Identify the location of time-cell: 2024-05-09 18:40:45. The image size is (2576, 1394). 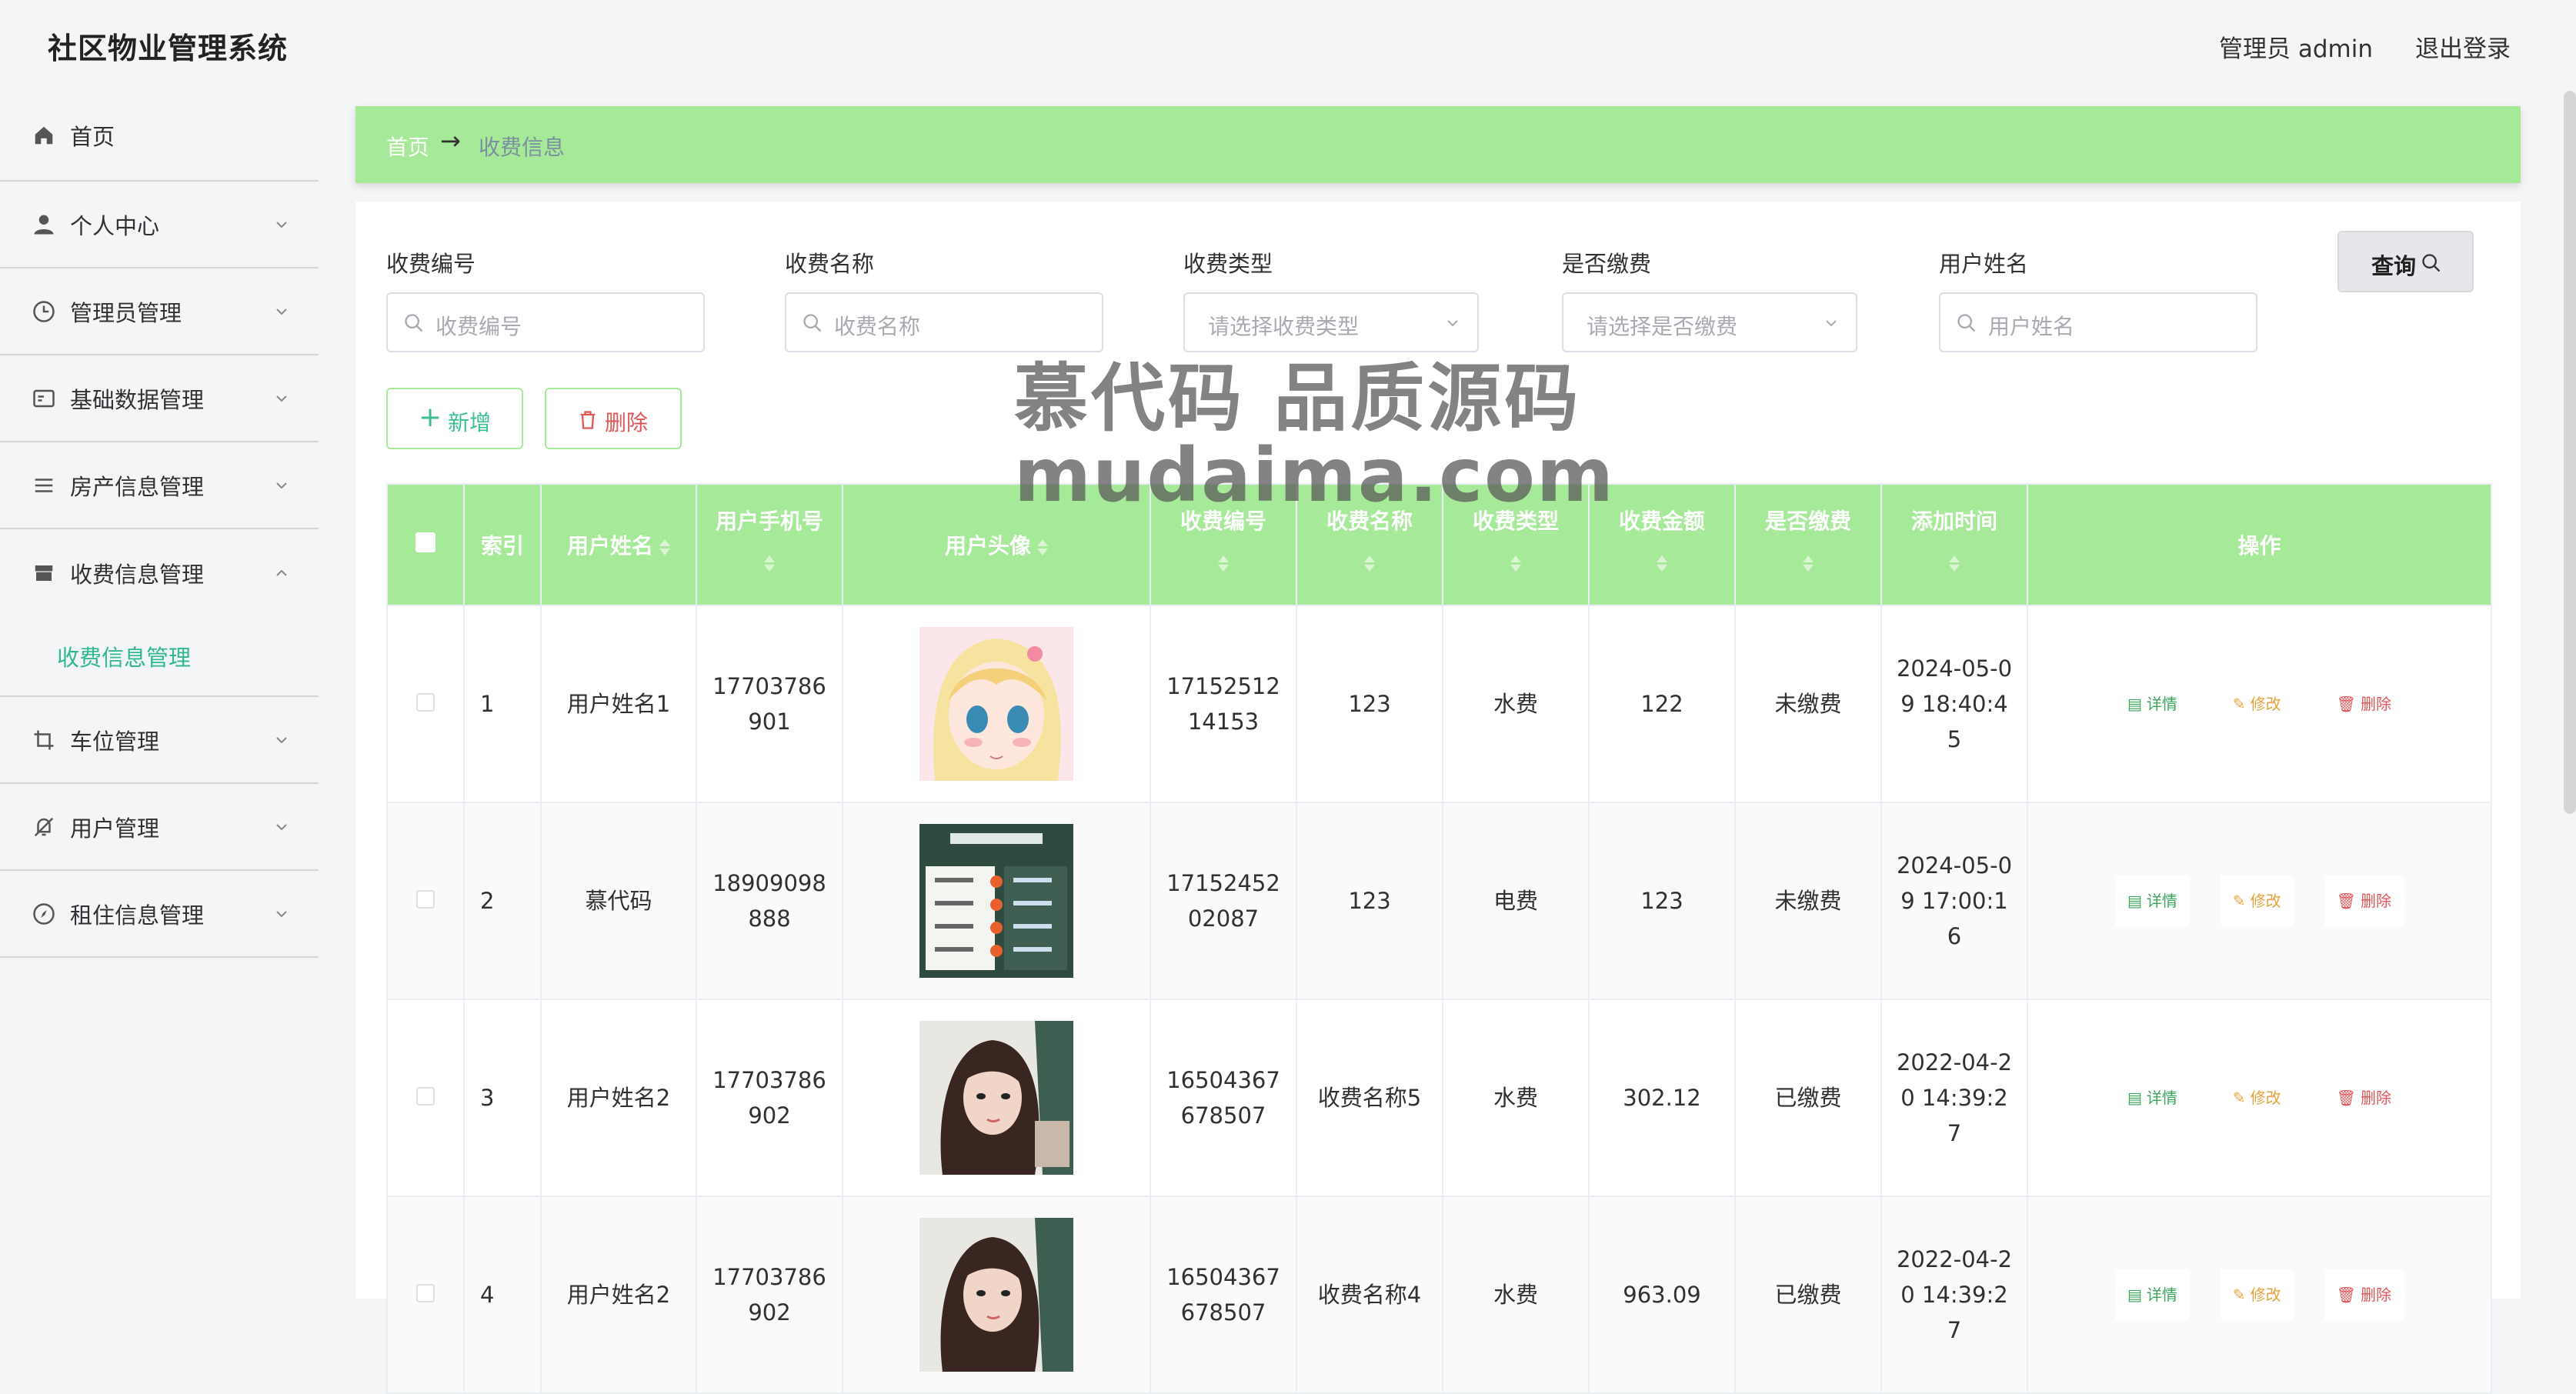
(1954, 704).